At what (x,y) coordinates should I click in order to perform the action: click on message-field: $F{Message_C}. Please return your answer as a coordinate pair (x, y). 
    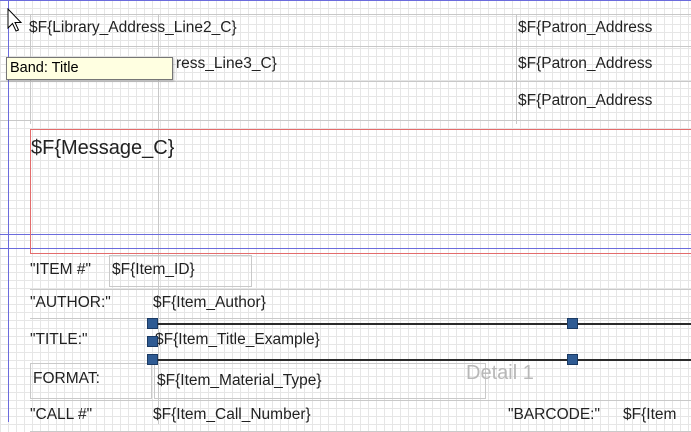
    Looking at the image, I should click on (102, 148).